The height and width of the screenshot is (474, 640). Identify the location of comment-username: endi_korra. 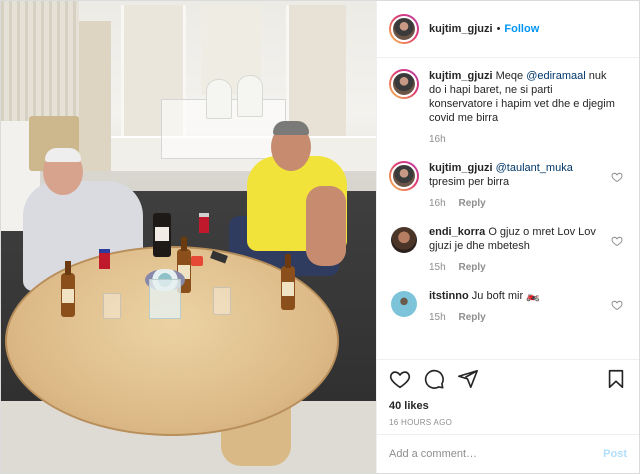
(457, 232).